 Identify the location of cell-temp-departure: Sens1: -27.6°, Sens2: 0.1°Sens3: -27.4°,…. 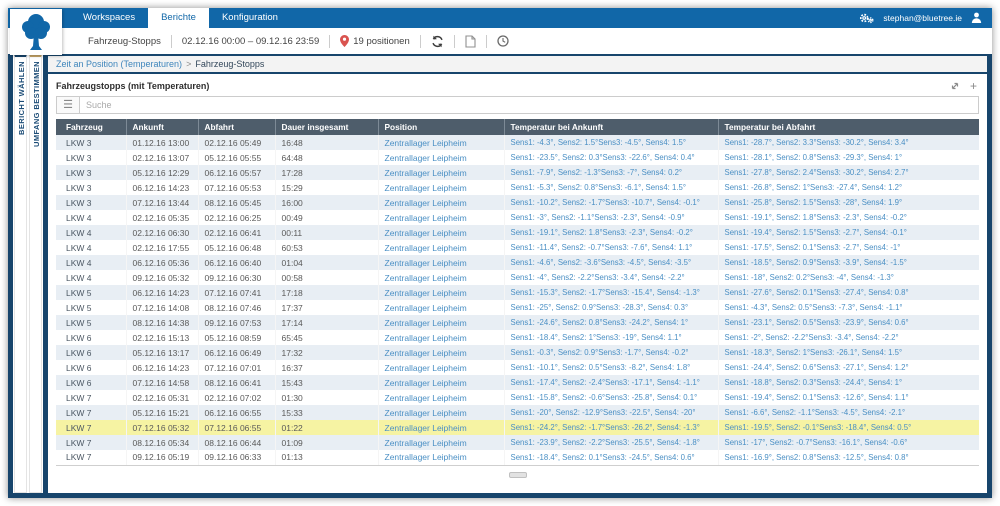
(848, 292).